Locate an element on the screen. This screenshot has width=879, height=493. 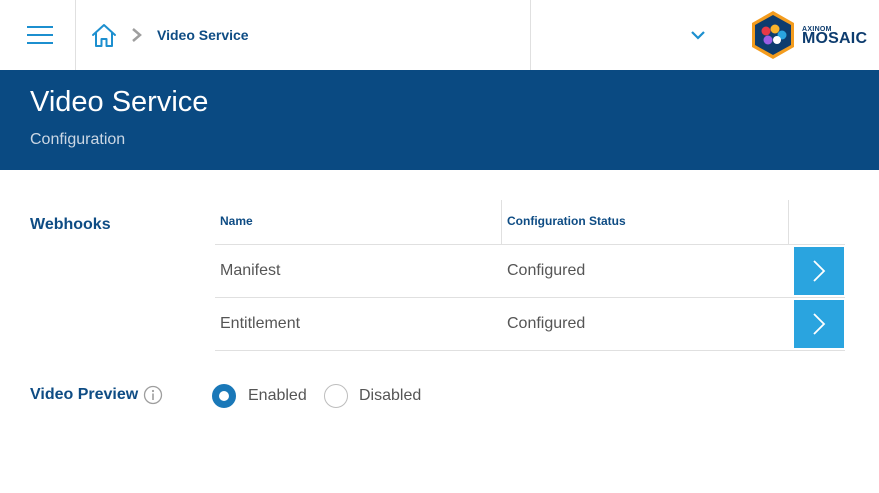
hamburger-icon is located at coordinates (40, 35).